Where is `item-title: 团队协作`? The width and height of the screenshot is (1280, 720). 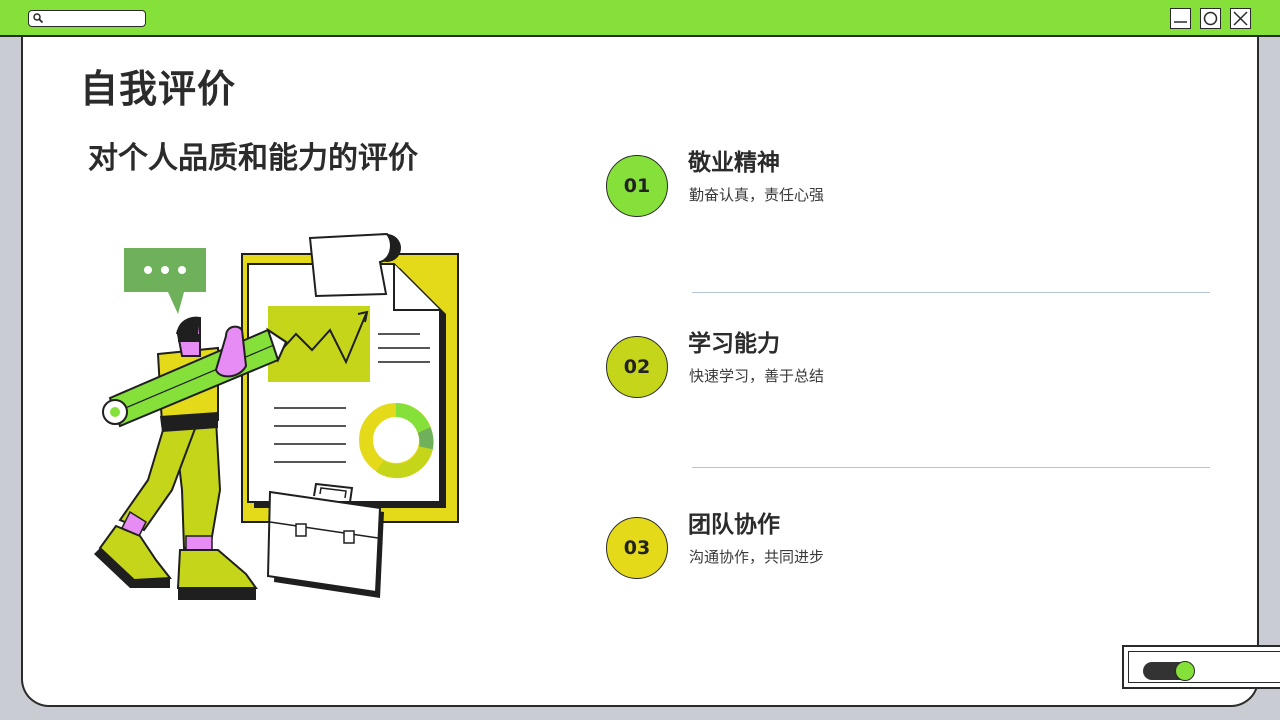 item-title: 团队协作 is located at coordinates (734, 525).